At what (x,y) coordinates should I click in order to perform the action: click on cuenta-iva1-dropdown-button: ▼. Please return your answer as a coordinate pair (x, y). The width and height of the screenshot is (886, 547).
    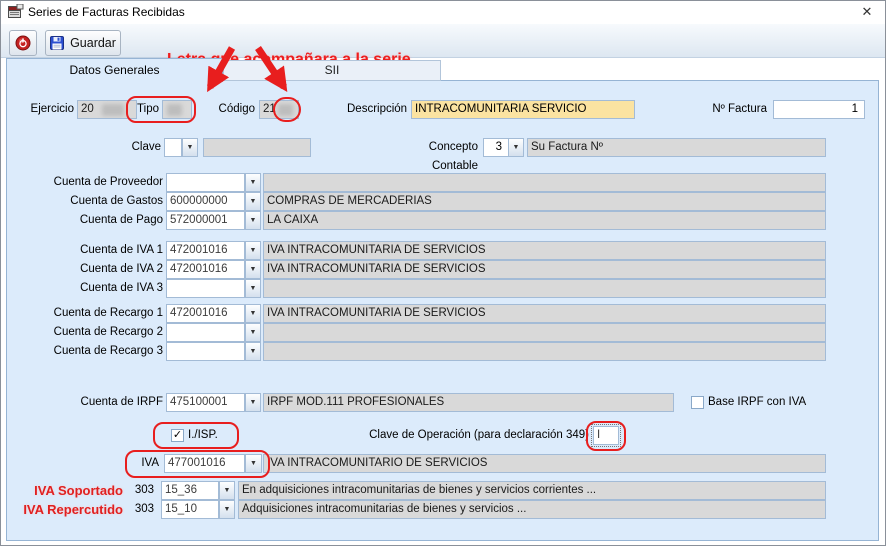
    Looking at the image, I should click on (253, 250).